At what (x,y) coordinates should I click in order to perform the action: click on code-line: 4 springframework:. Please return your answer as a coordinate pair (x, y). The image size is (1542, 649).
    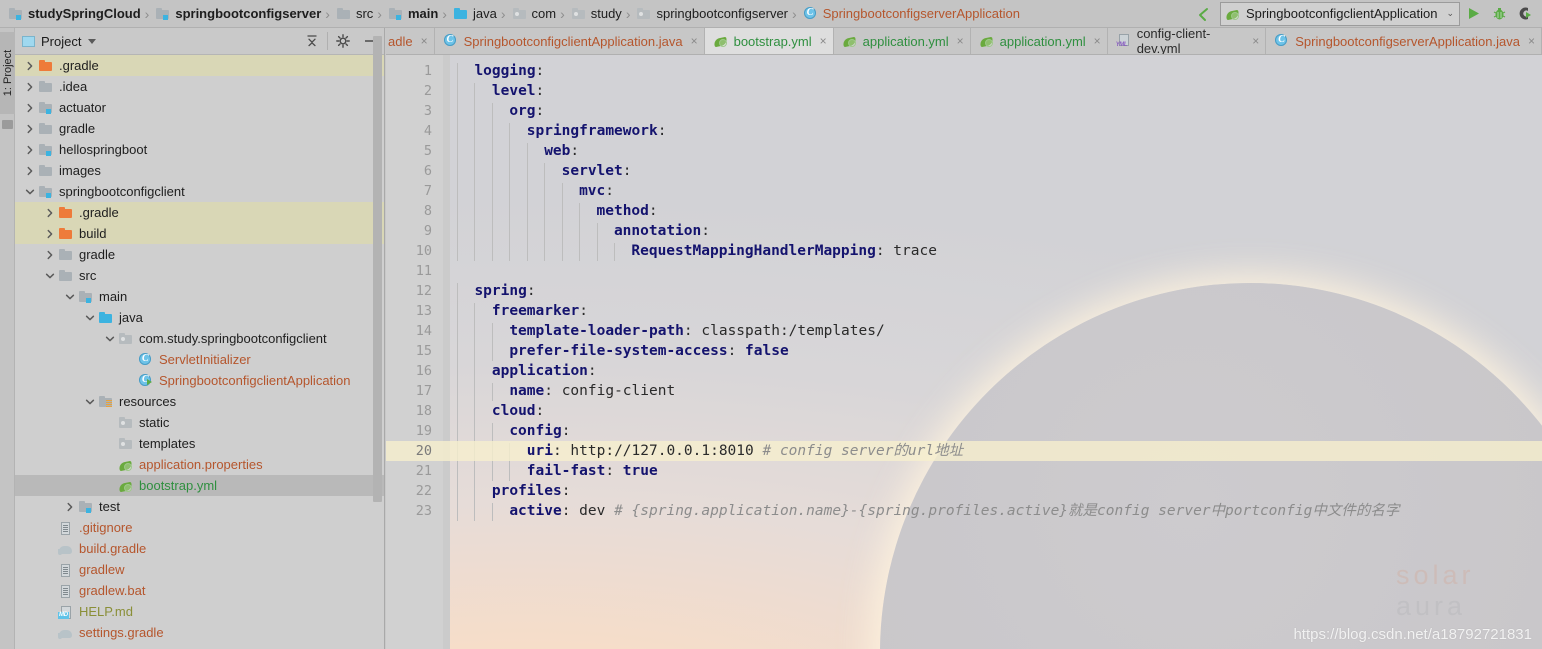
    Looking at the image, I should click on (964, 131).